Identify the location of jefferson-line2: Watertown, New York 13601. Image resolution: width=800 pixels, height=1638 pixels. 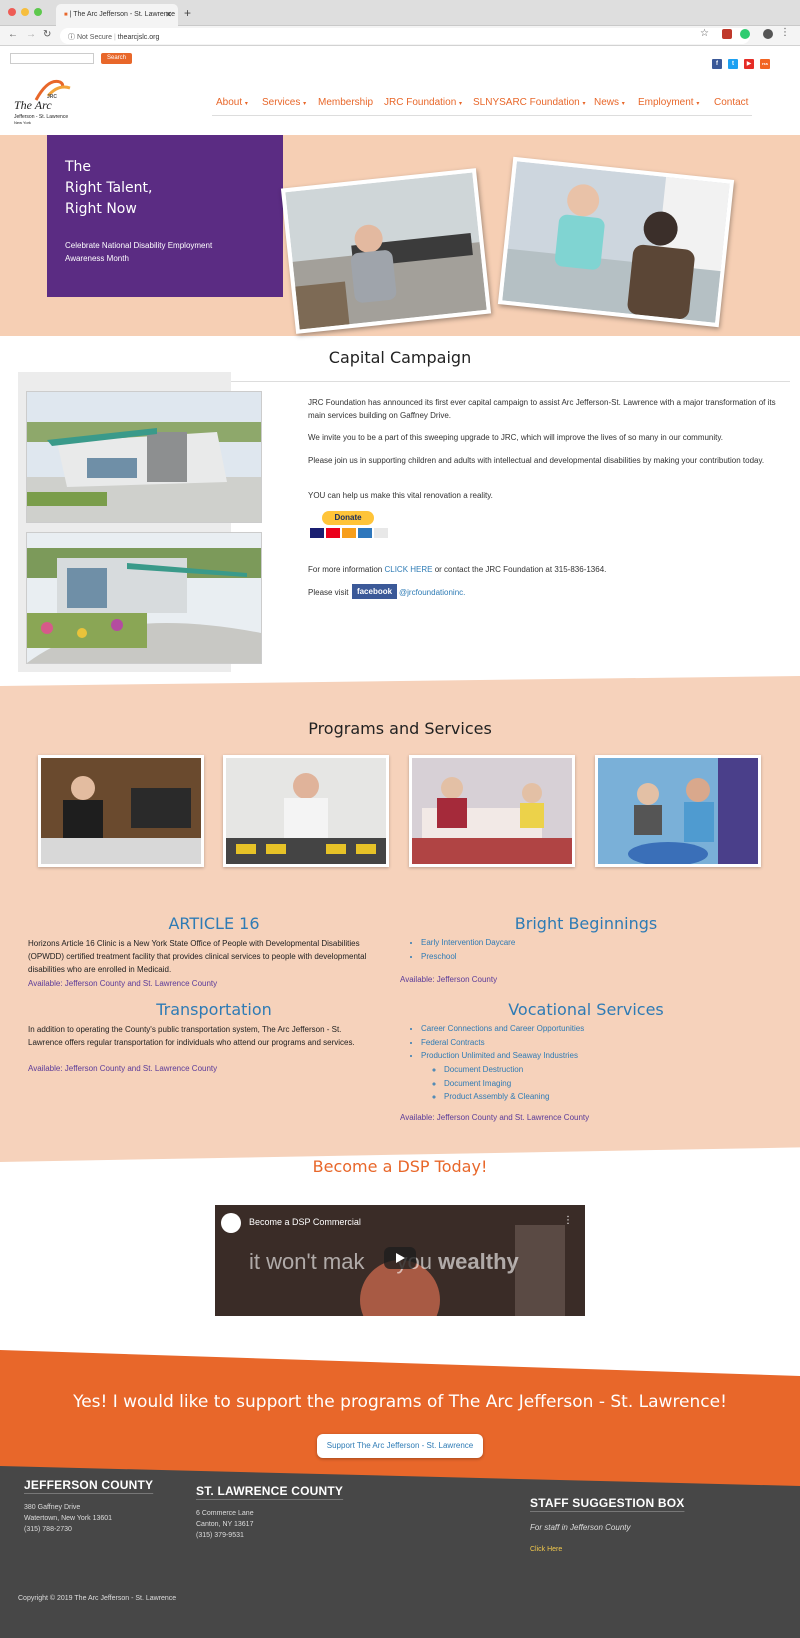
(68, 1518).